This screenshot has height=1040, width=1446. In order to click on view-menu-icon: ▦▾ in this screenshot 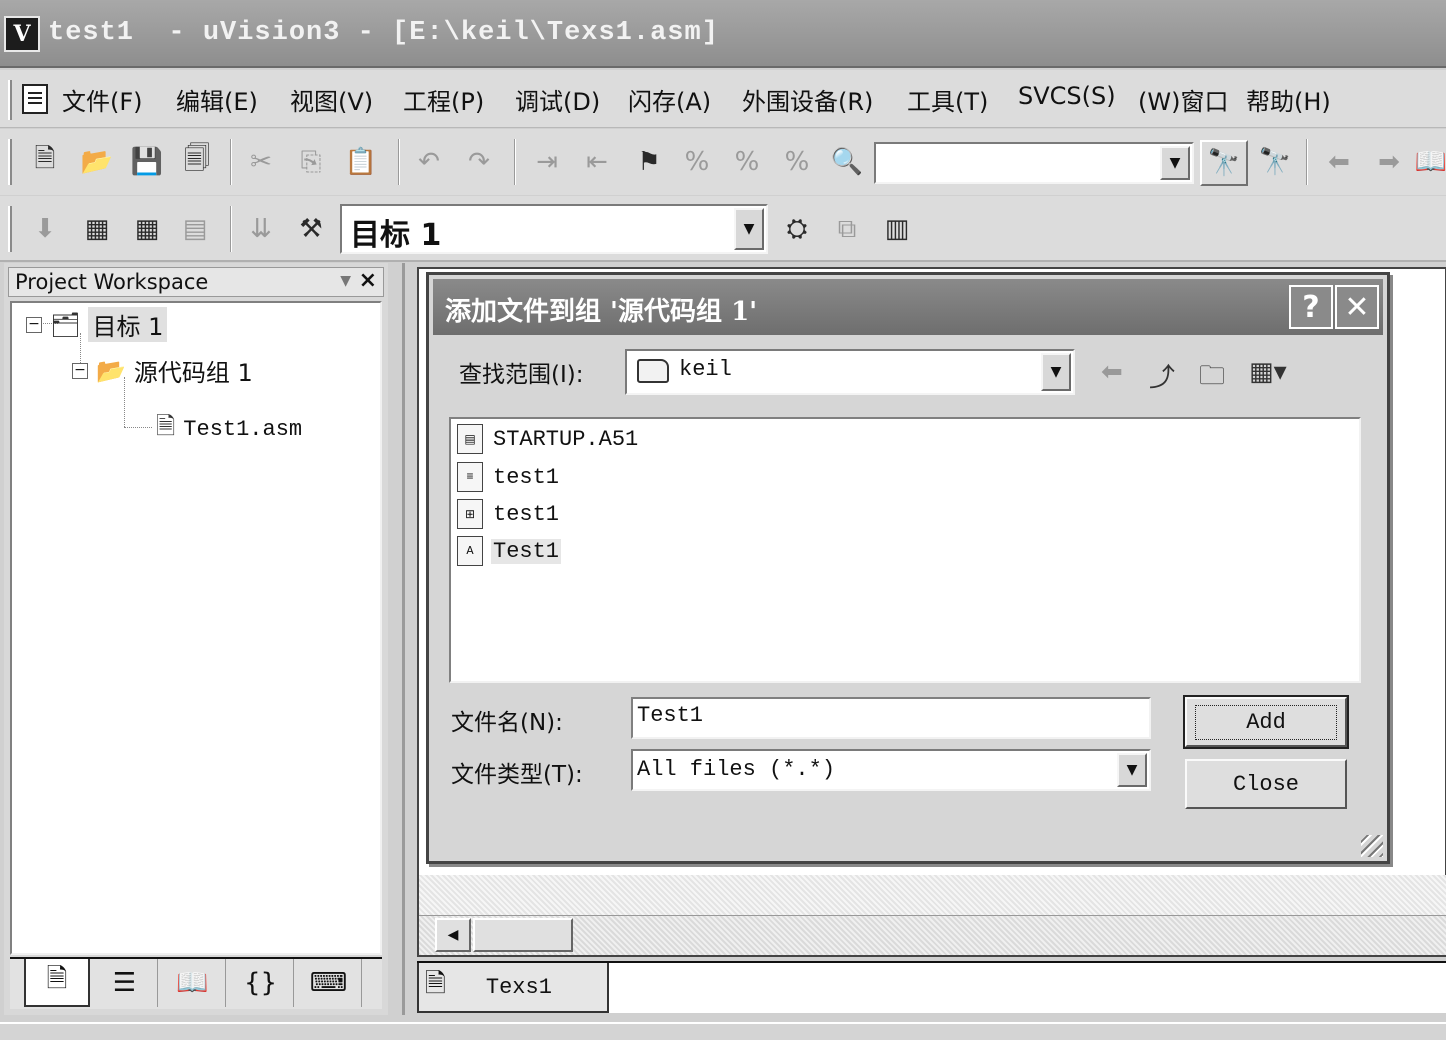, I will do `click(1268, 372)`.